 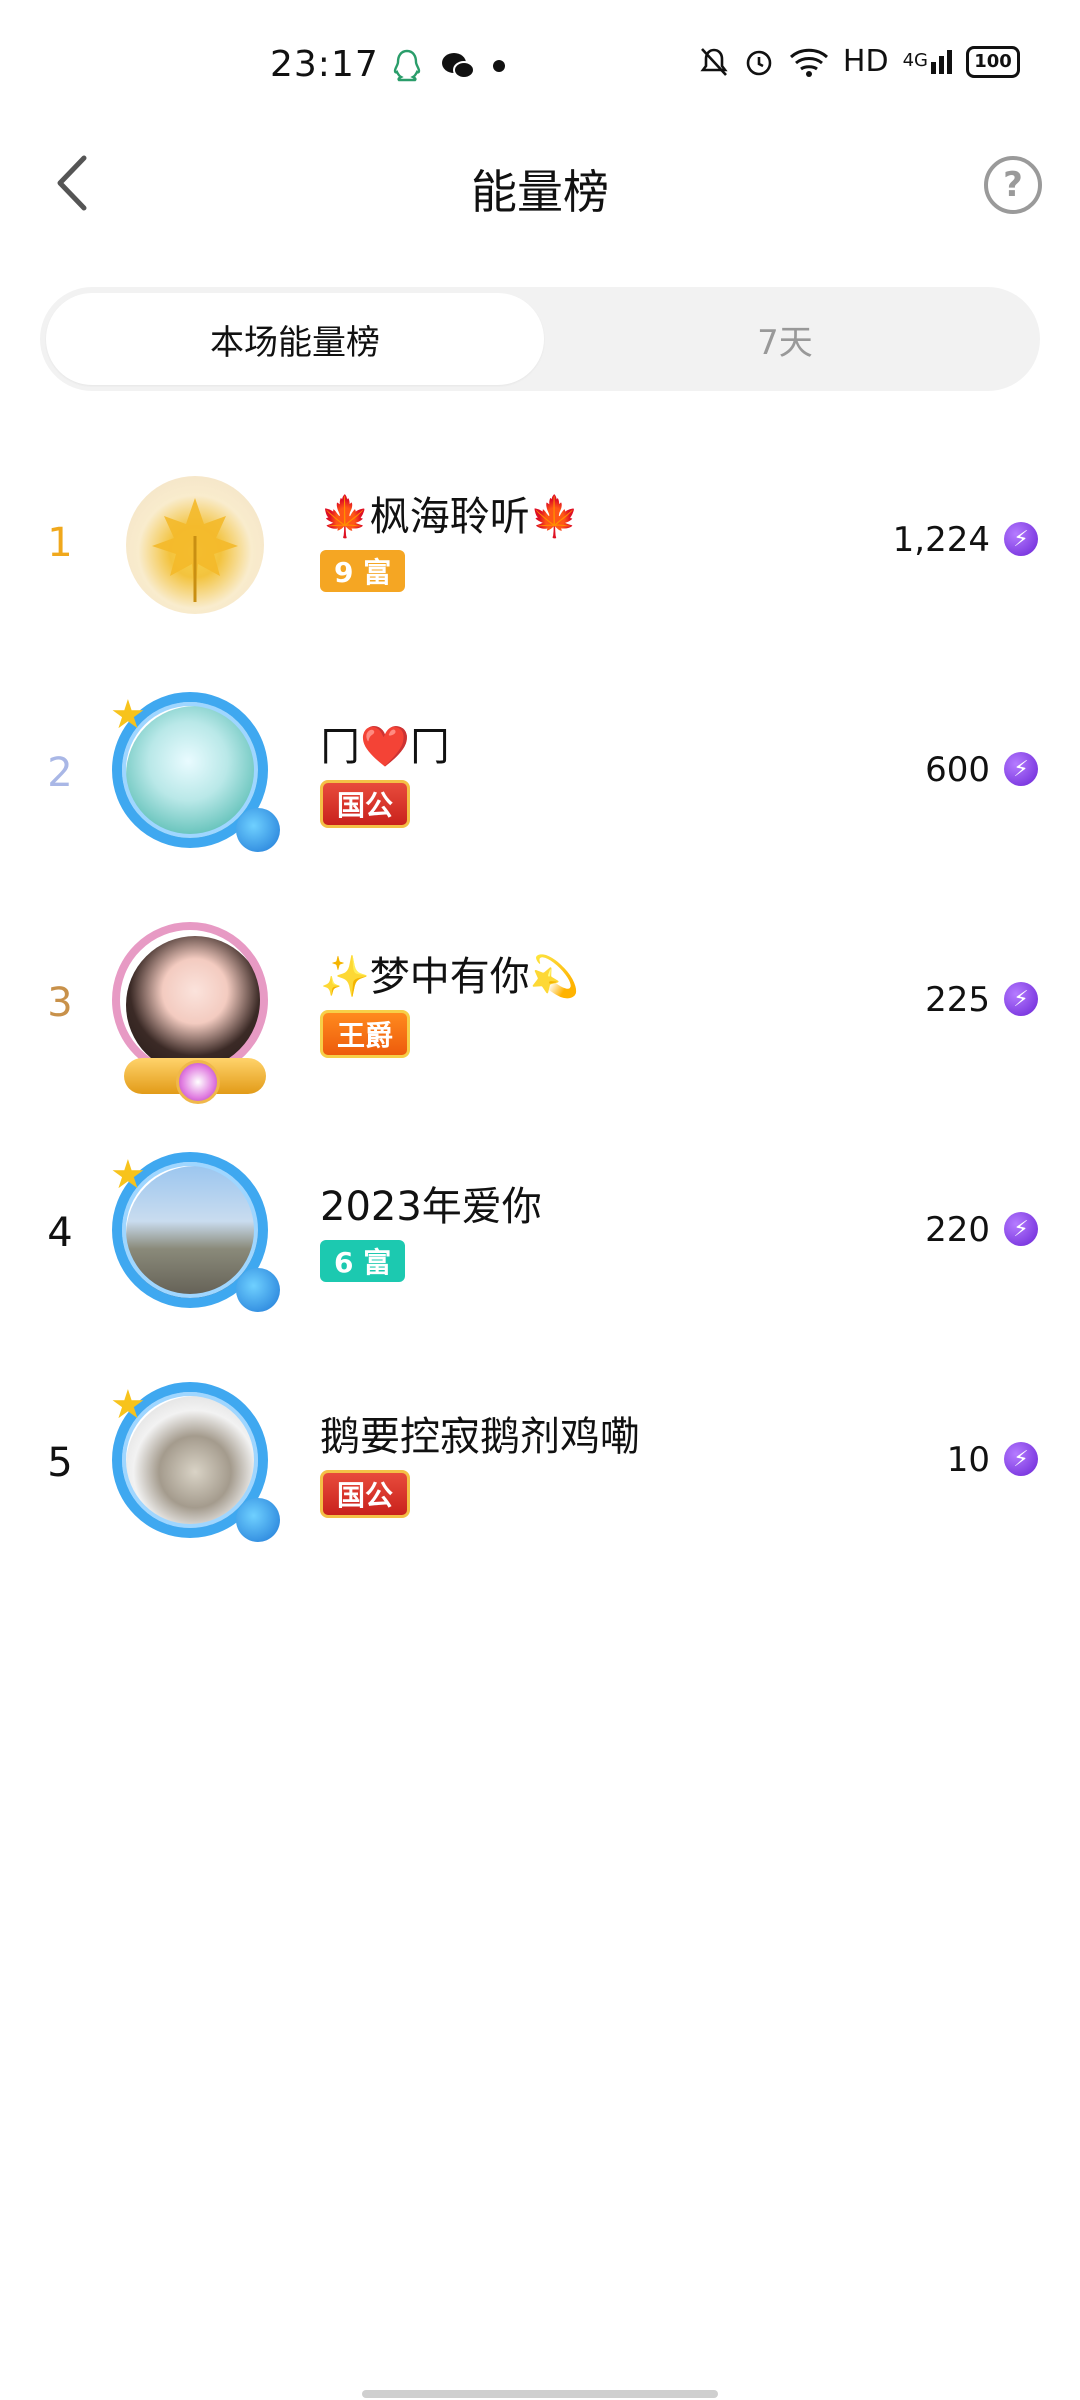 I want to click on leaderboard-row: 2 ★ 冂❤️冂 国公 600 ⚡, so click(x=540, y=805).